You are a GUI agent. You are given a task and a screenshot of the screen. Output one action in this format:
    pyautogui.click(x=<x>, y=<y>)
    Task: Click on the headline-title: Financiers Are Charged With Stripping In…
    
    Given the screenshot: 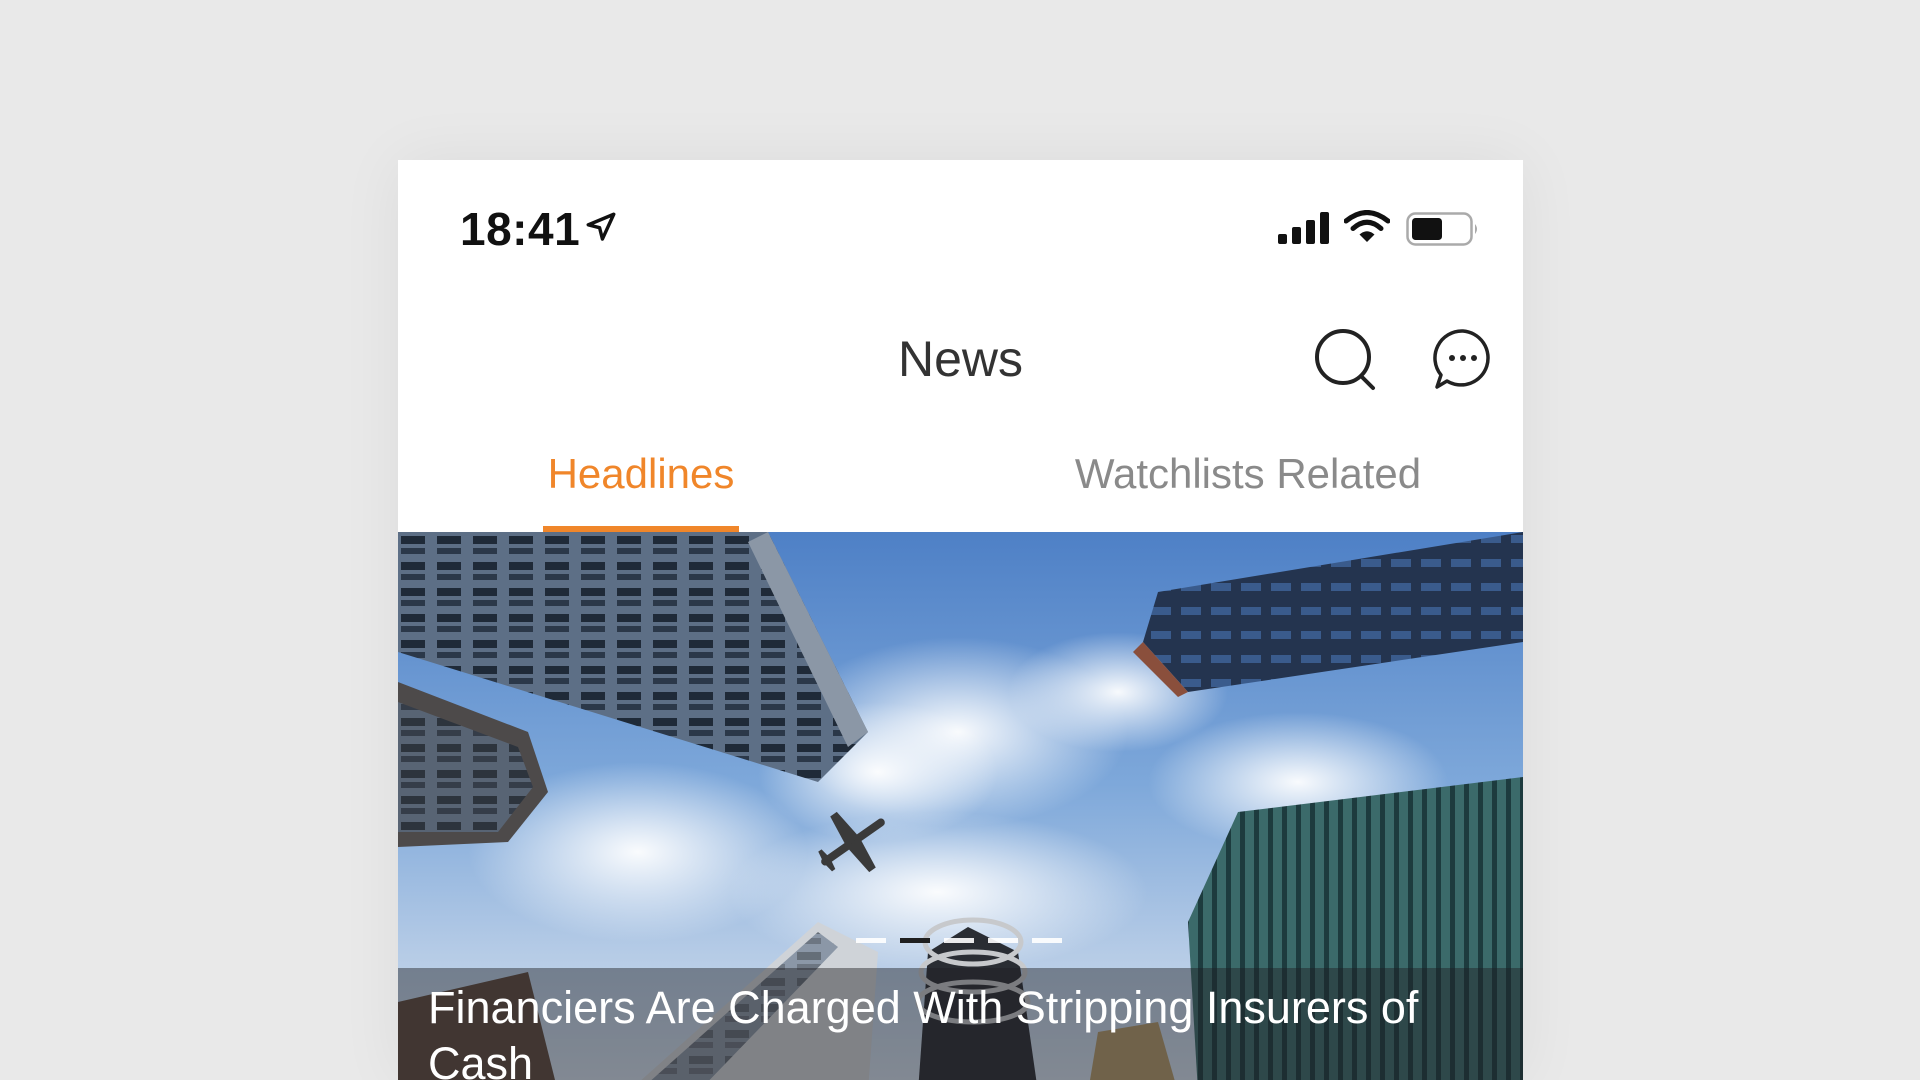 What is the action you would take?
    pyautogui.click(x=958, y=1030)
    